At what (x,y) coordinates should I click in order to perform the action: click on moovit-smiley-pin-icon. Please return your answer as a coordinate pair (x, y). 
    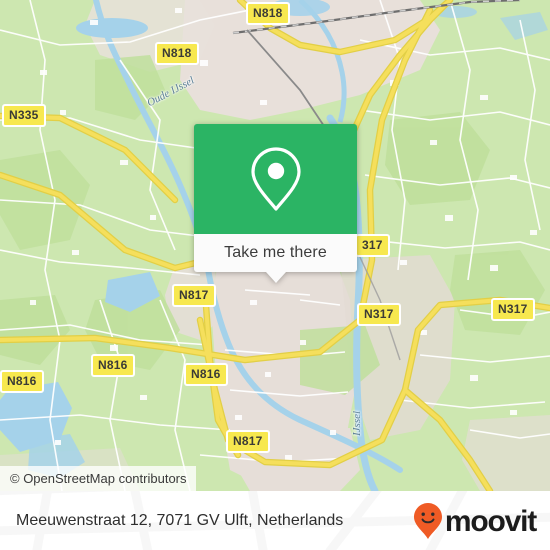
    Looking at the image, I should click on (427, 520).